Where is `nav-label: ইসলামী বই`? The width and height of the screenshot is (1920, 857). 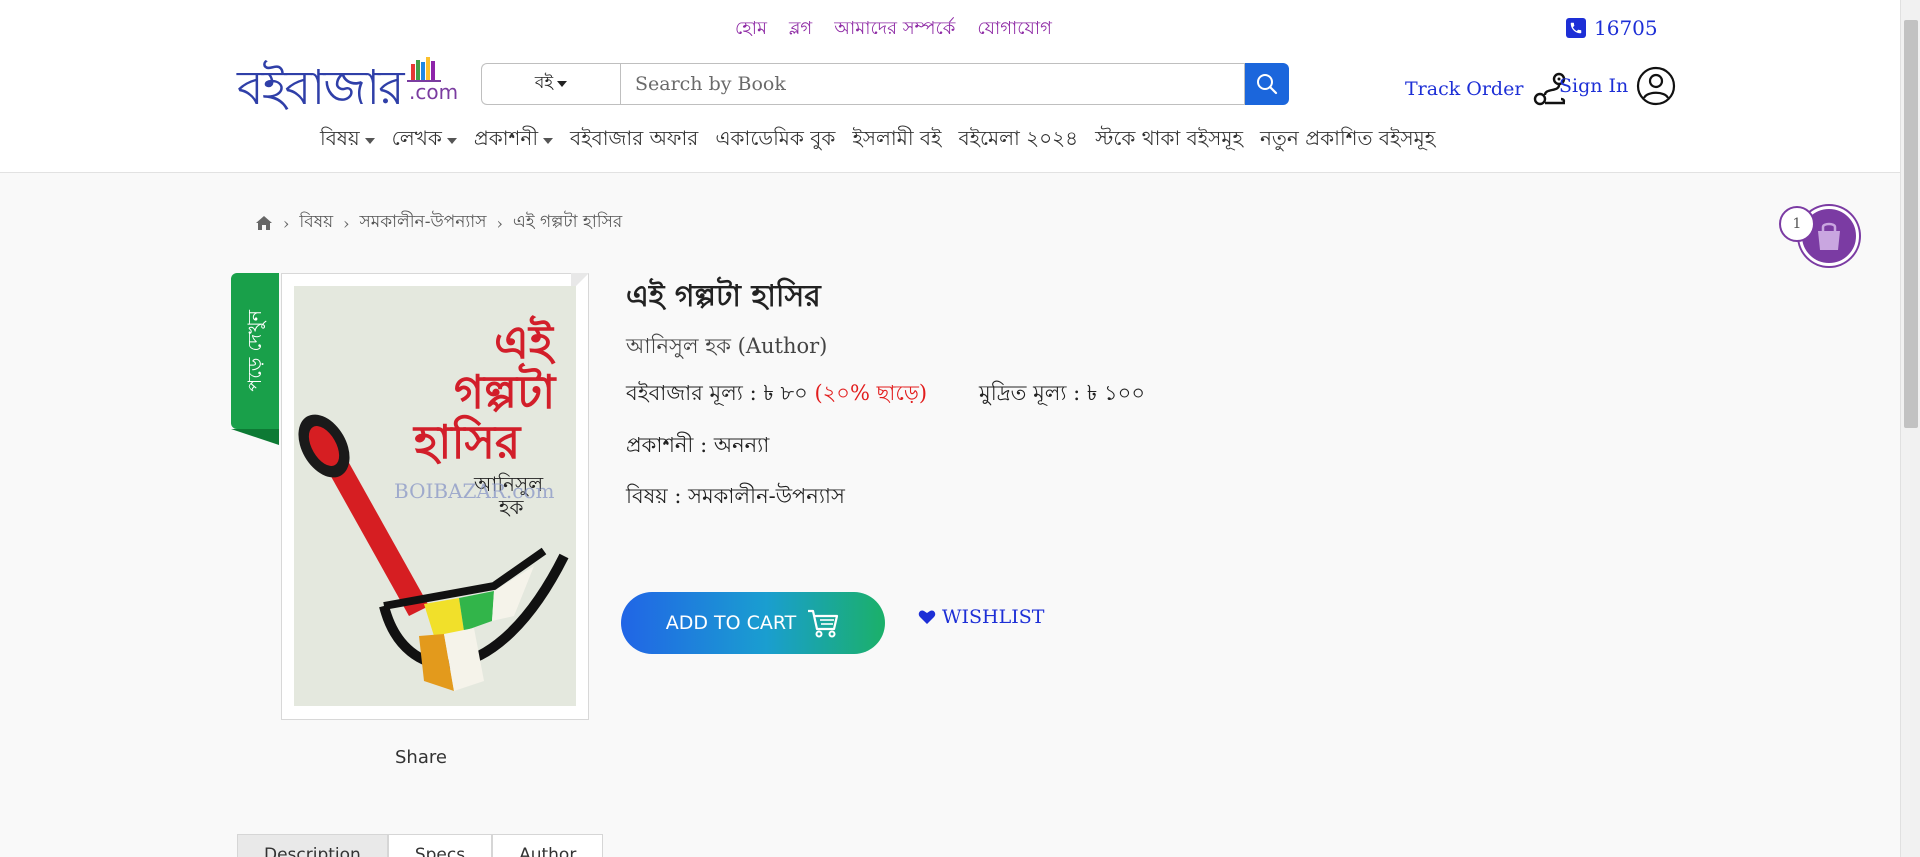
nav-label: ইসলামী বই is located at coordinates (897, 138).